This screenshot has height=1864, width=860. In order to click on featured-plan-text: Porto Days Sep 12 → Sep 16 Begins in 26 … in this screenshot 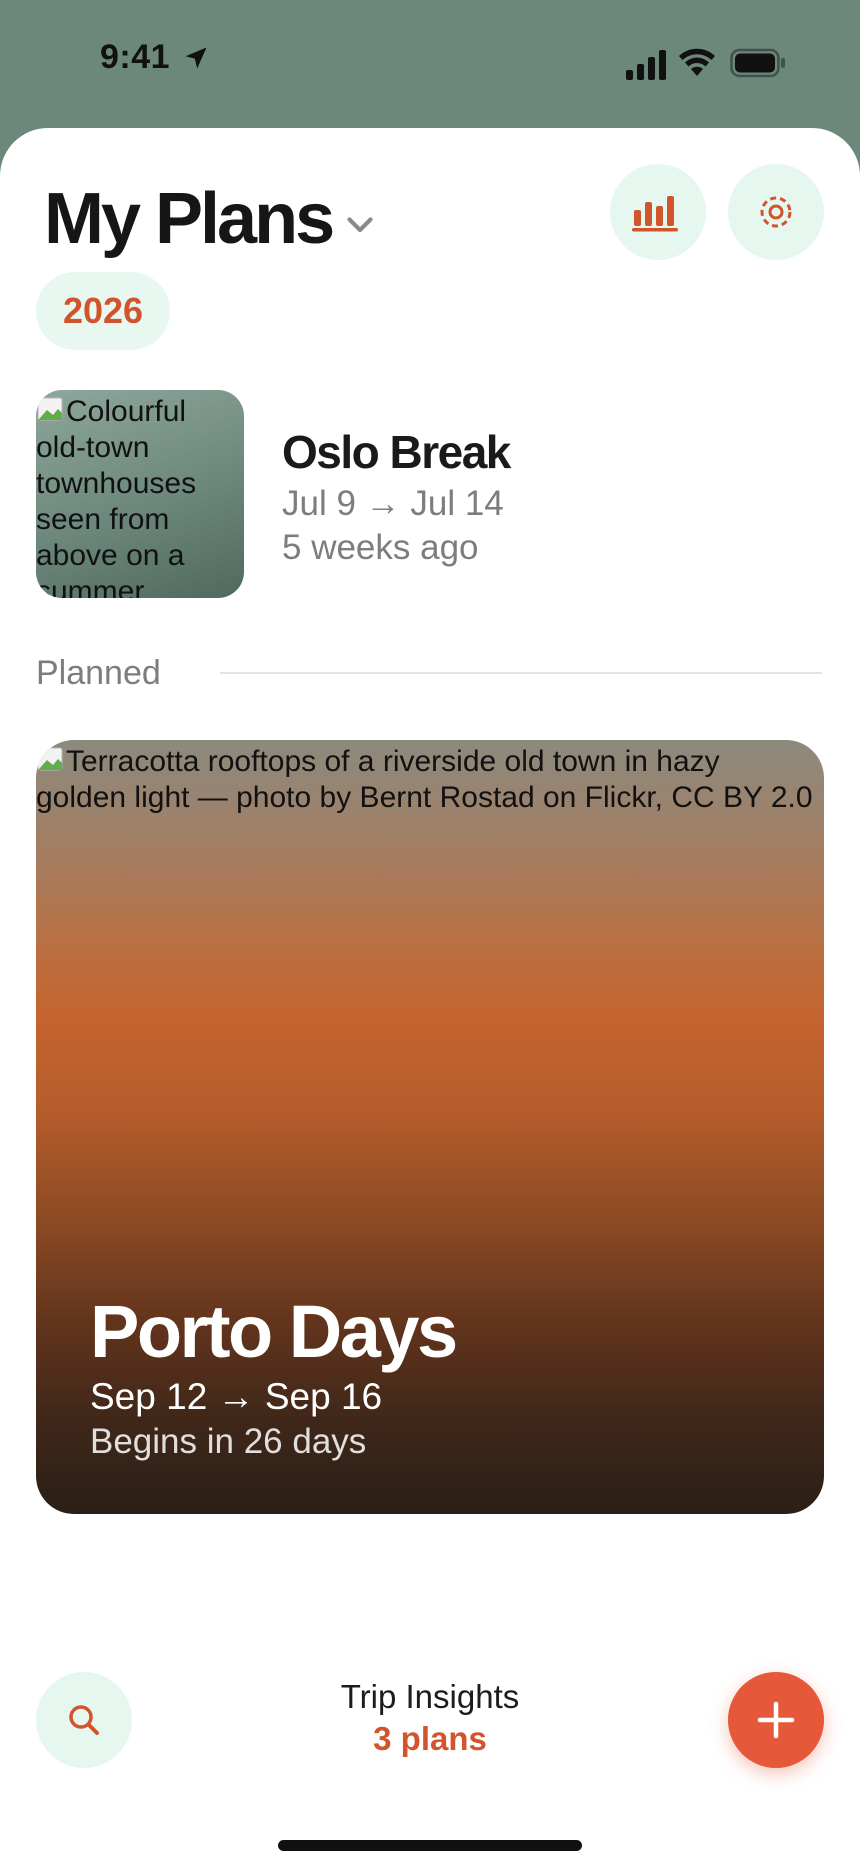, I will do `click(274, 1377)`.